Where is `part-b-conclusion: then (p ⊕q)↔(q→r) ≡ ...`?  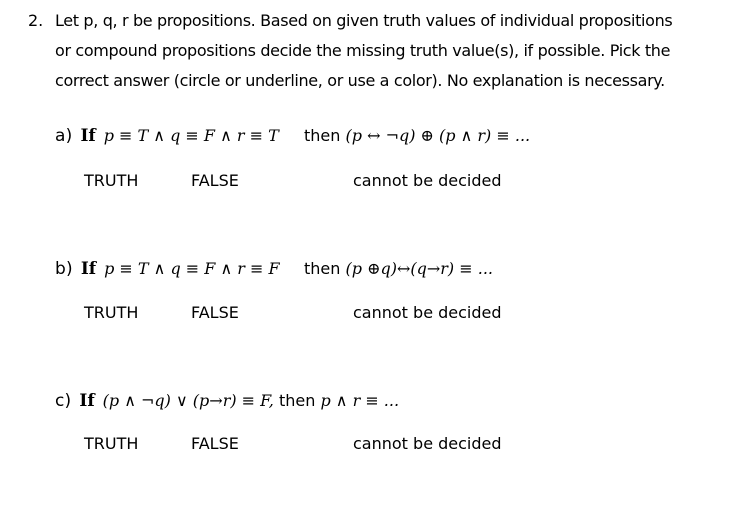
part-b-conclusion: then (p ⊕q)↔(q→r) ≡ ... is located at coordinates (398, 268).